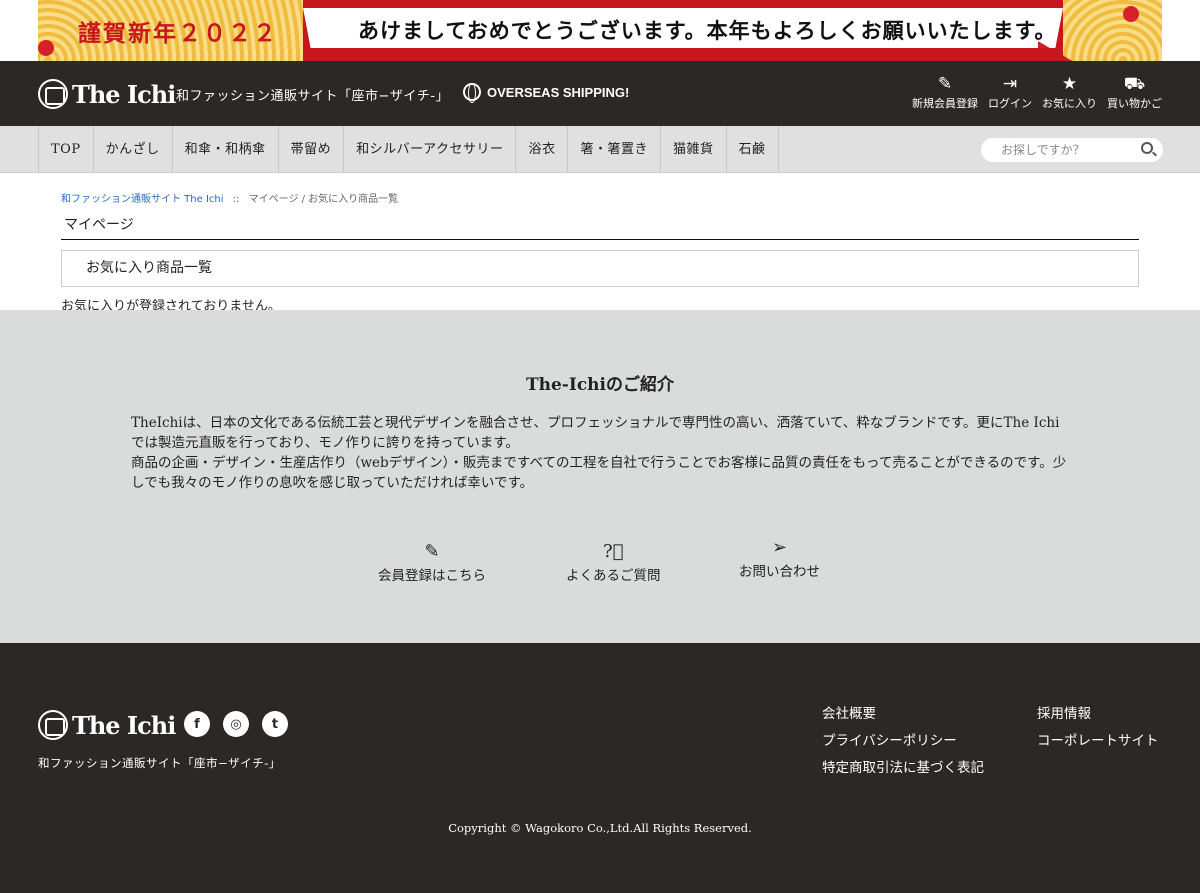 Image resolution: width=1200 pixels, height=893 pixels. Describe the element at coordinates (197, 724) in the screenshot. I see `facebook-icon: f` at that location.